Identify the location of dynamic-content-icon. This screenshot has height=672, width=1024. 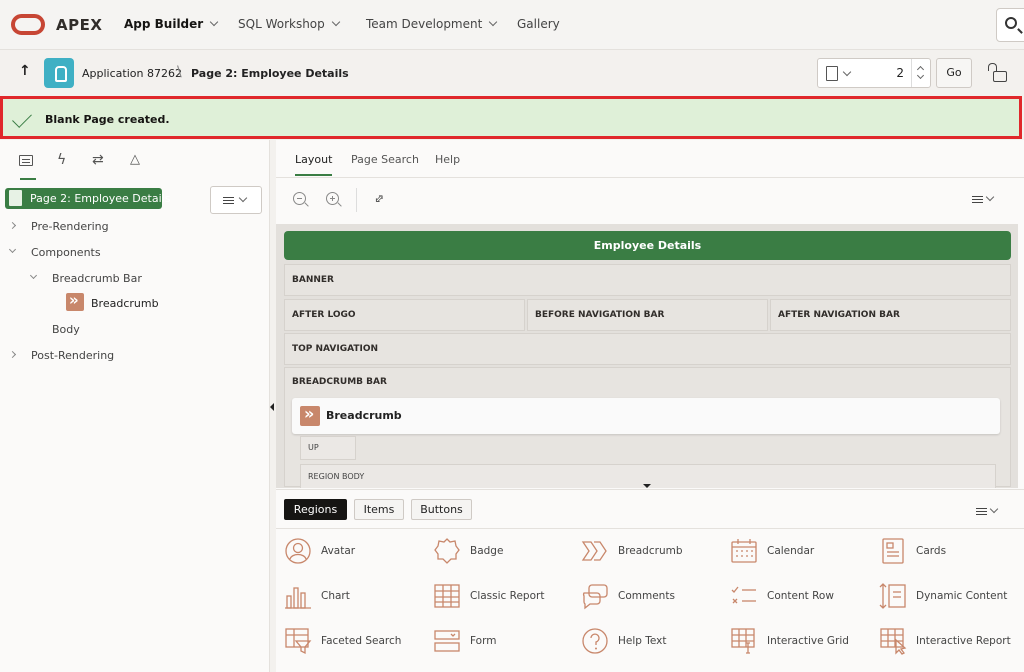
(892, 596).